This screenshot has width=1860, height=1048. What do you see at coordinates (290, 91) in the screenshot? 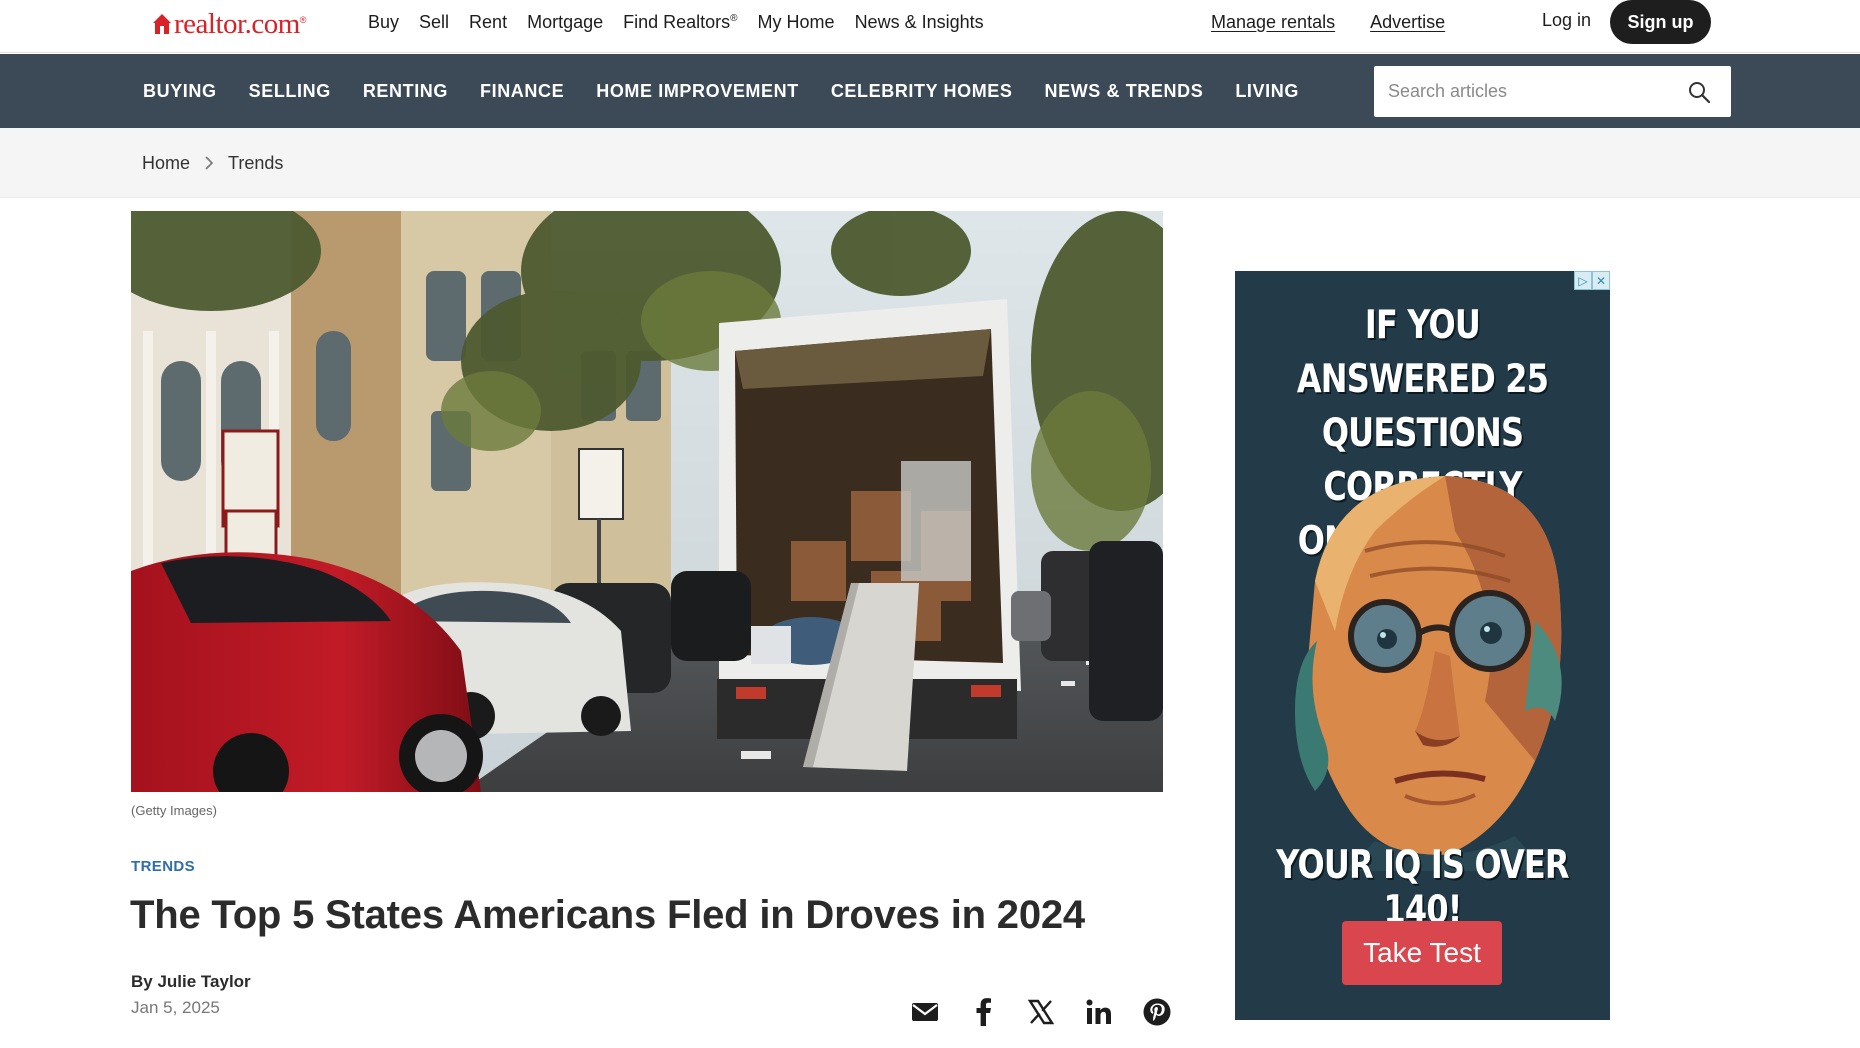
I see `category-selling: SELLING` at bounding box center [290, 91].